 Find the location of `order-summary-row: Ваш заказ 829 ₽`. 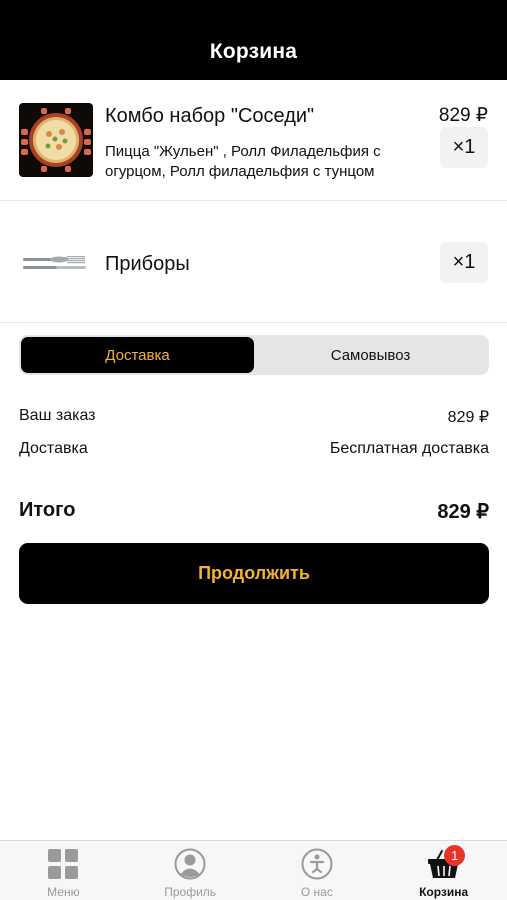

order-summary-row: Ваш заказ 829 ₽ is located at coordinates (254, 417).